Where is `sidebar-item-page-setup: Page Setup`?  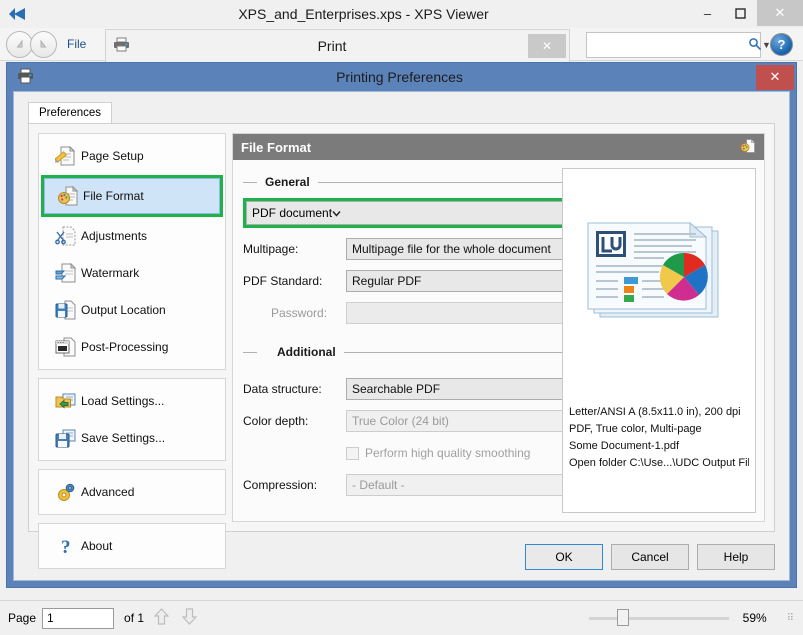
sidebar-item-page-setup: Page Setup is located at coordinates (132, 156).